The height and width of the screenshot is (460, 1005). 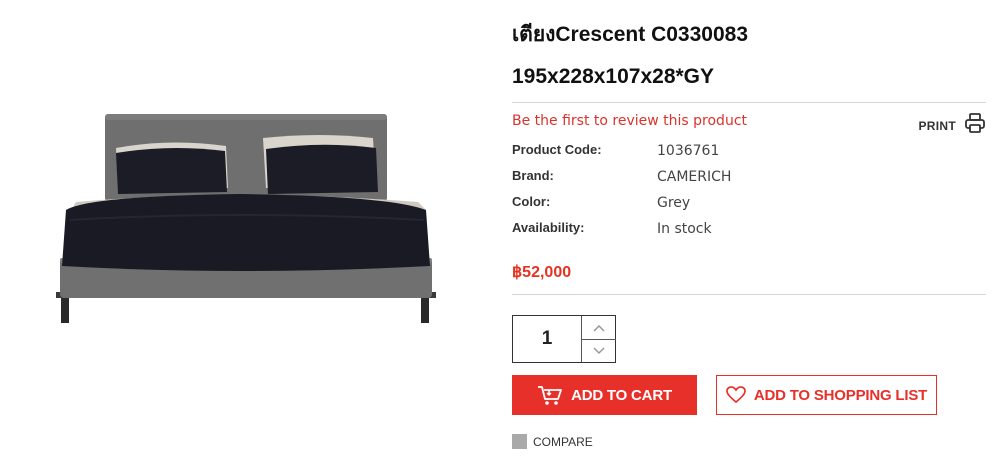 What do you see at coordinates (749, 206) in the screenshot?
I see `spec-row-color: Color: Grey` at bounding box center [749, 206].